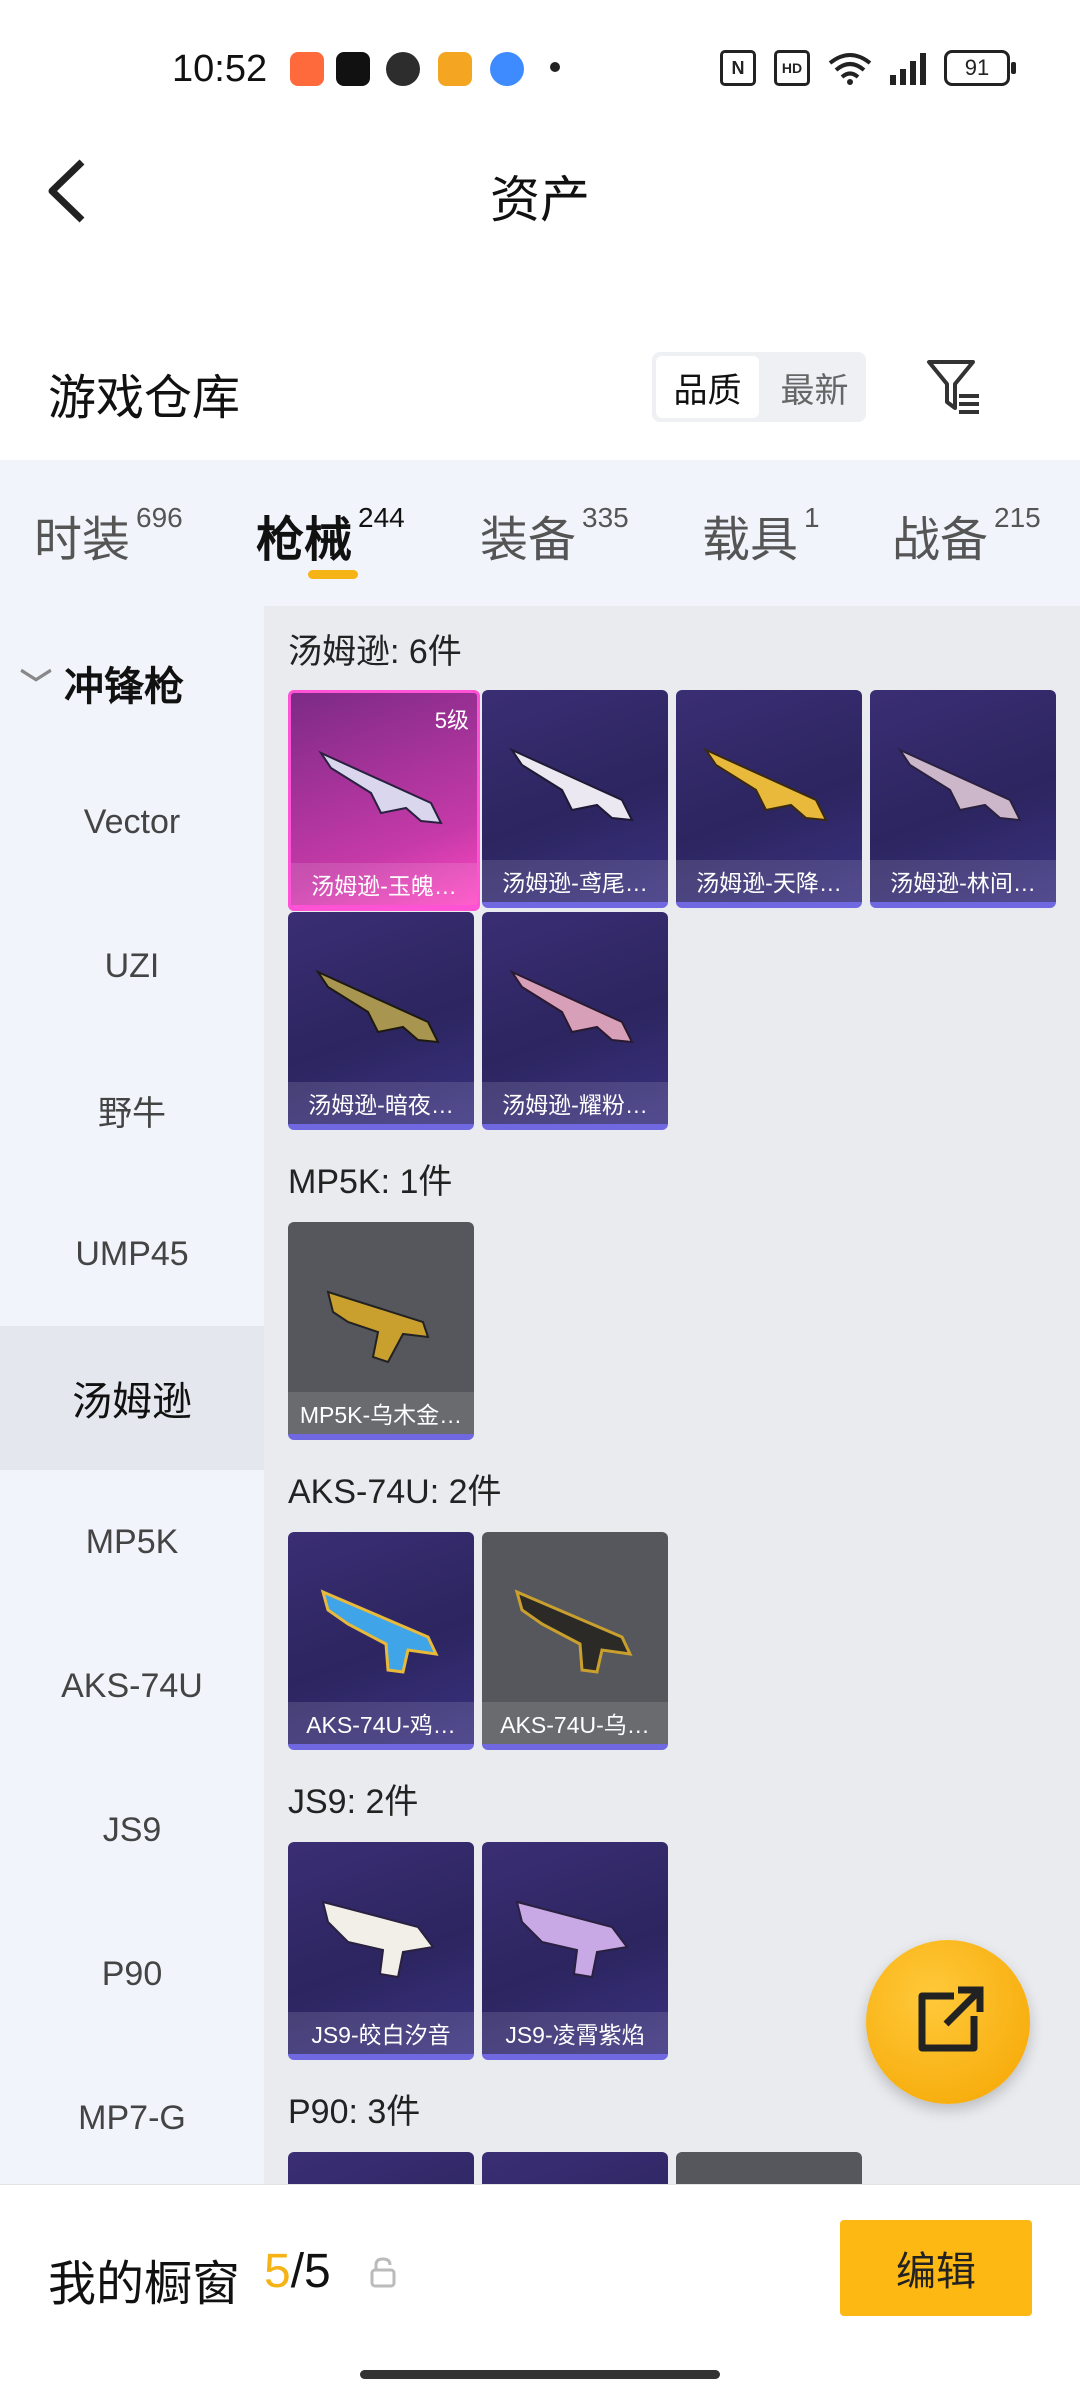  I want to click on sidebar-item-p90: P90, so click(132, 1974).